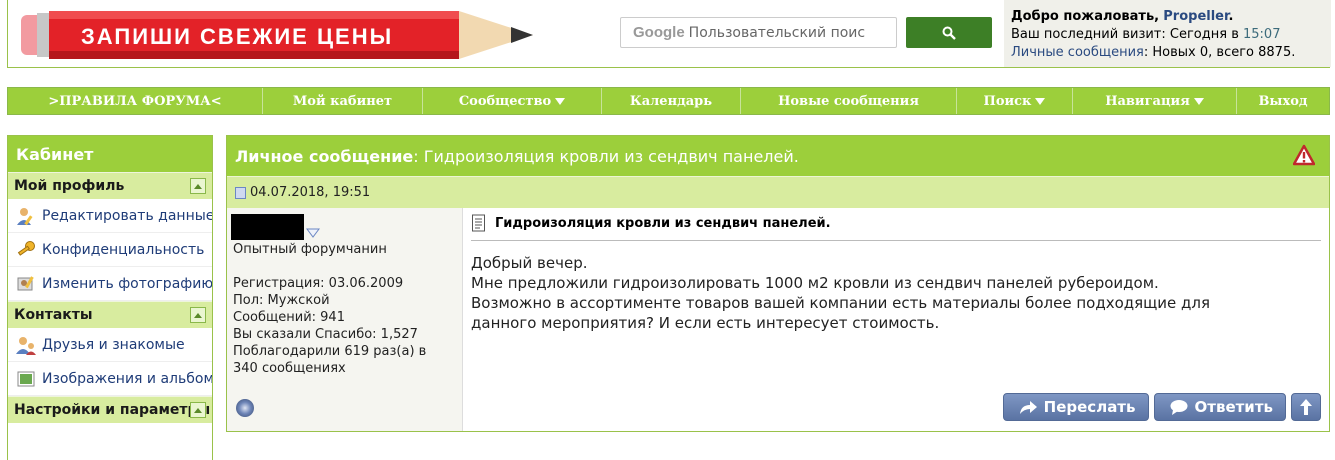 This screenshot has width=1335, height=460. I want to click on report-warning-icon, so click(1304, 155).